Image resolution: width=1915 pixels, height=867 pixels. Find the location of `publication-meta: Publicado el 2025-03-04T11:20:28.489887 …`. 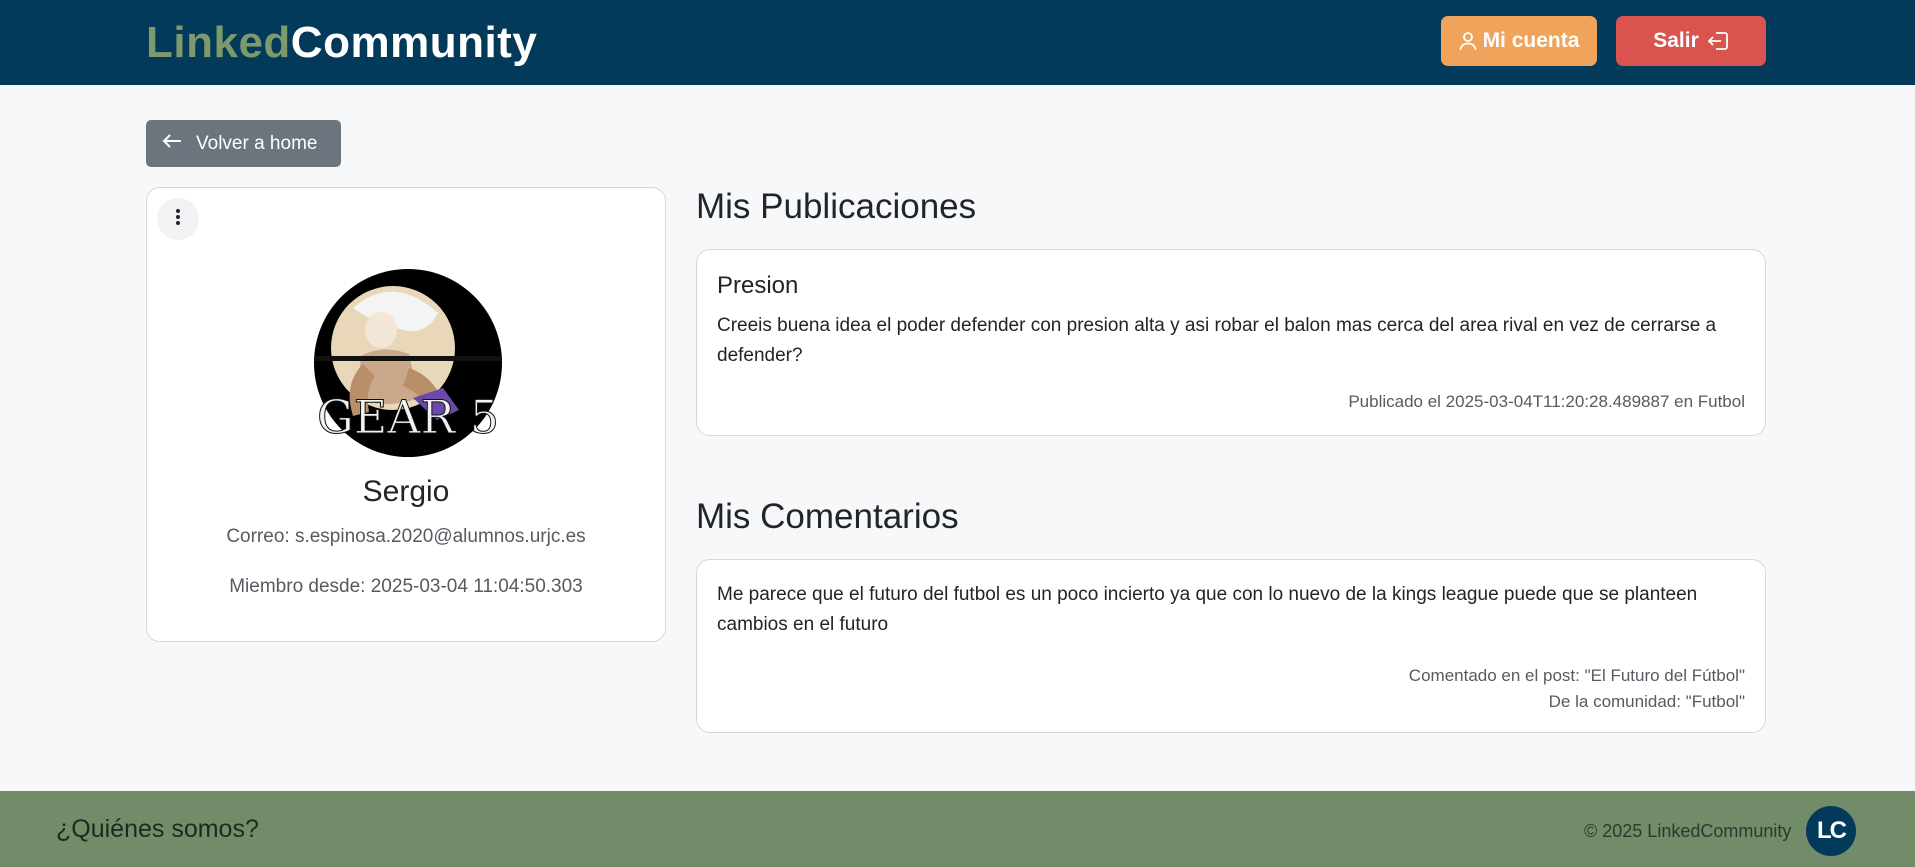

publication-meta: Publicado el 2025-03-04T11:20:28.489887 … is located at coordinates (1546, 401).